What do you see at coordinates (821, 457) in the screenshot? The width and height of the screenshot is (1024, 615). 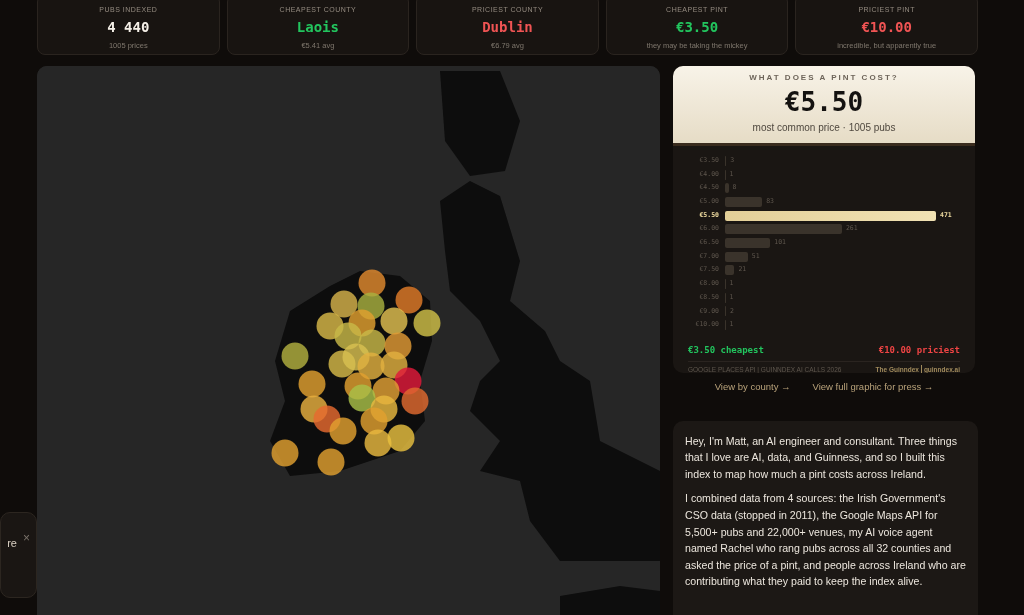 I see `about-paragraph: Hey, I'm Matt, an AI engineer and consultant. Three things that I love are AI, data, and Guinness, and so I built this index to map how much a pint costs across Ireland.` at bounding box center [821, 457].